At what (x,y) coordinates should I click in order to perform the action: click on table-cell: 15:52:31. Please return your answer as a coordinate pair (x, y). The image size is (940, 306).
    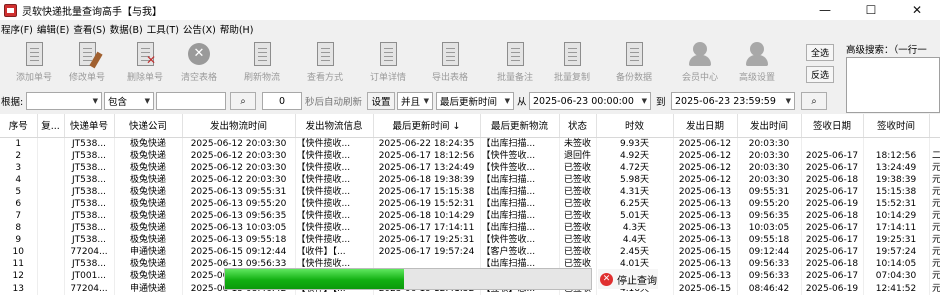
    Looking at the image, I should click on (896, 203).